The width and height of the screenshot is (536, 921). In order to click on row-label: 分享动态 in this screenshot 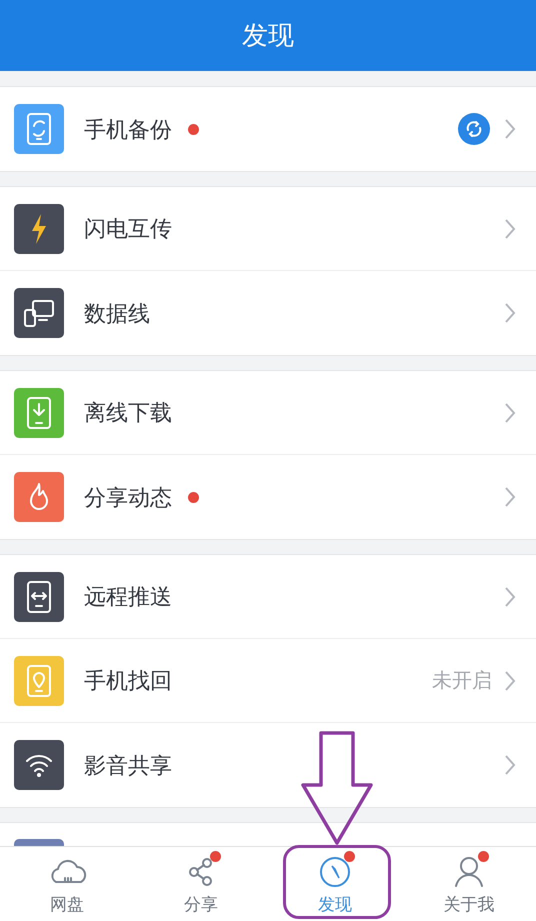, I will do `click(128, 498)`.